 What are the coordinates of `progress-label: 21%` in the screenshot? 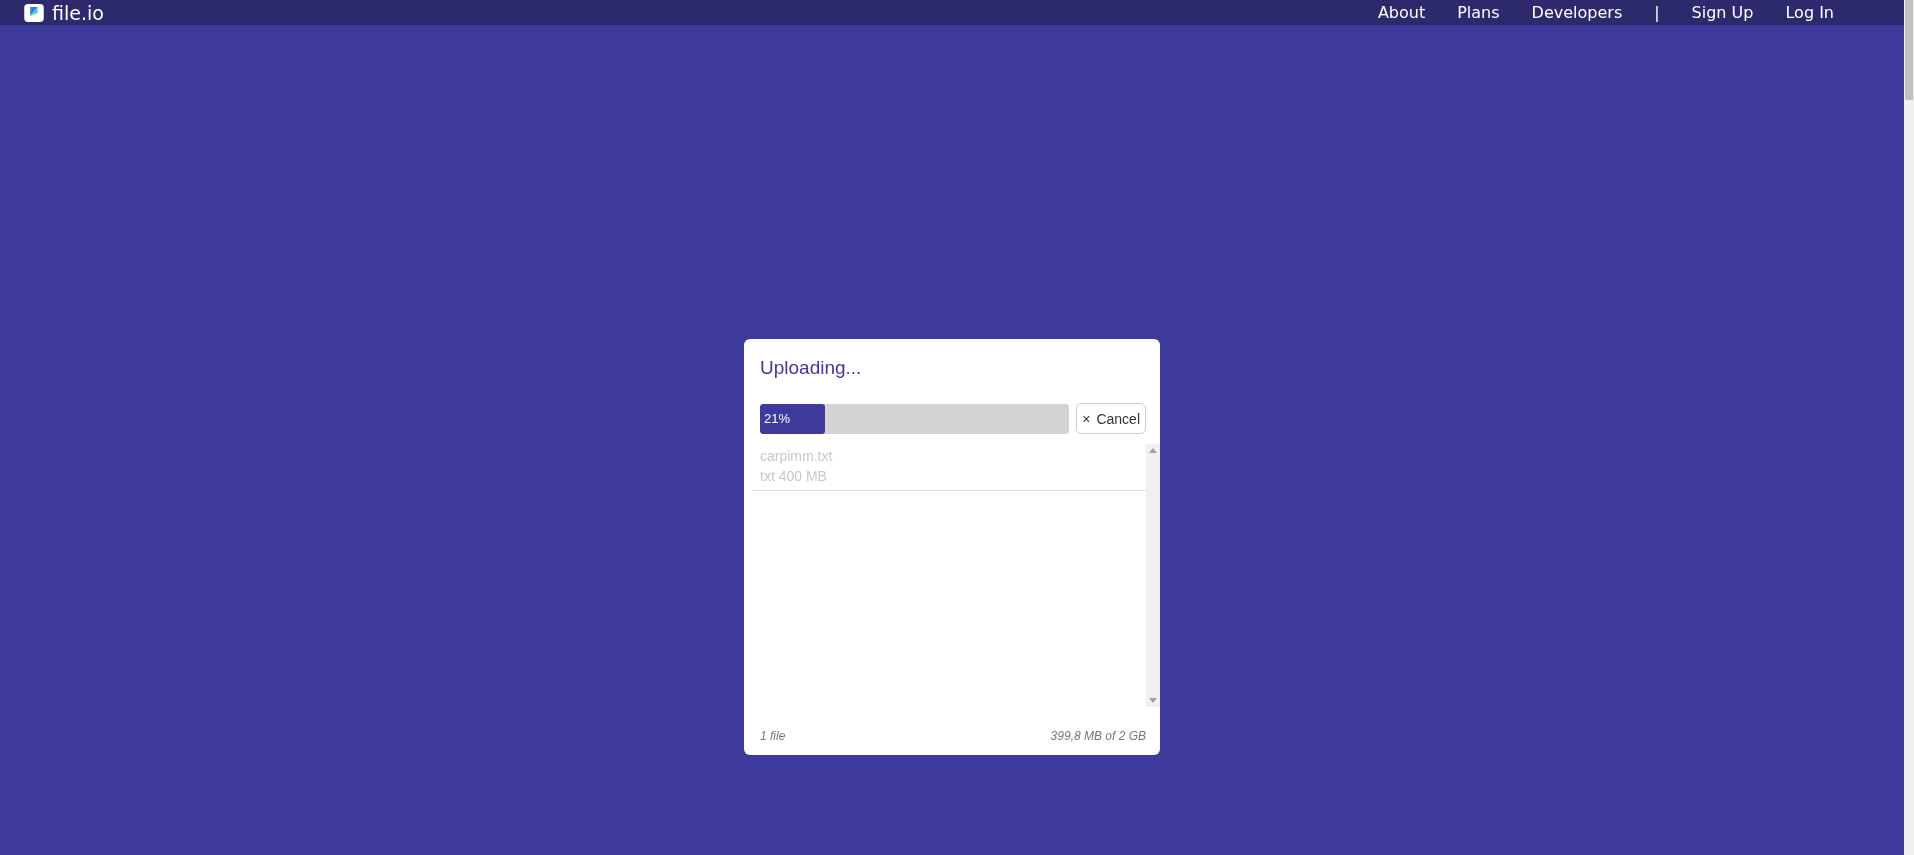 It's located at (777, 418).